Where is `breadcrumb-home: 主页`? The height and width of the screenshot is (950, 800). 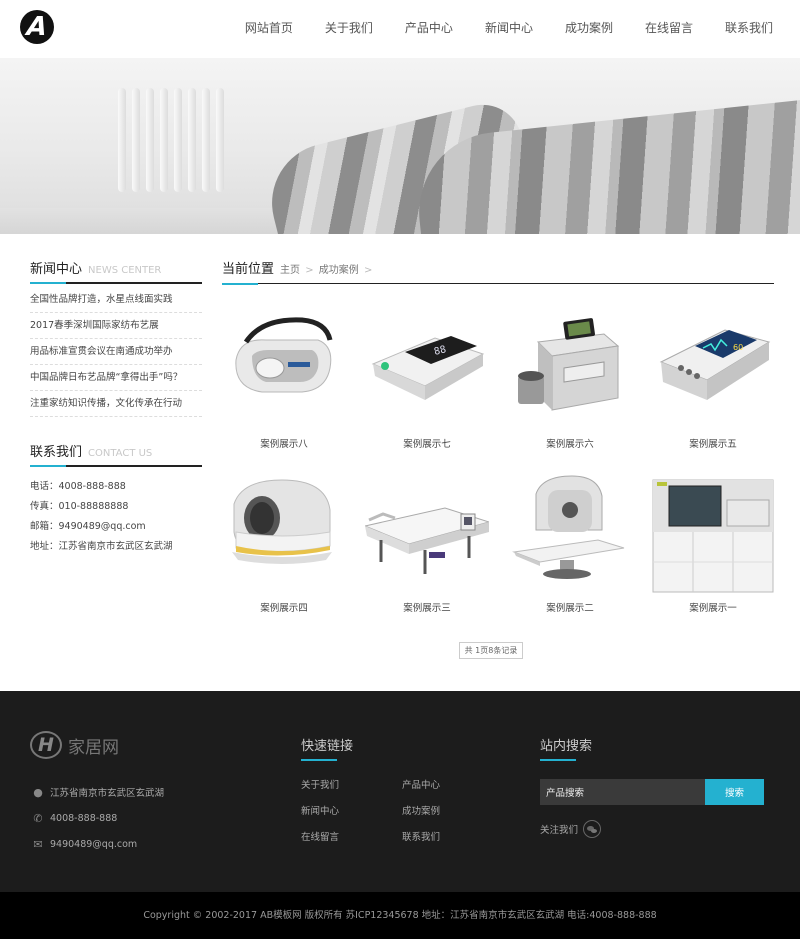 breadcrumb-home: 主页 is located at coordinates (290, 270).